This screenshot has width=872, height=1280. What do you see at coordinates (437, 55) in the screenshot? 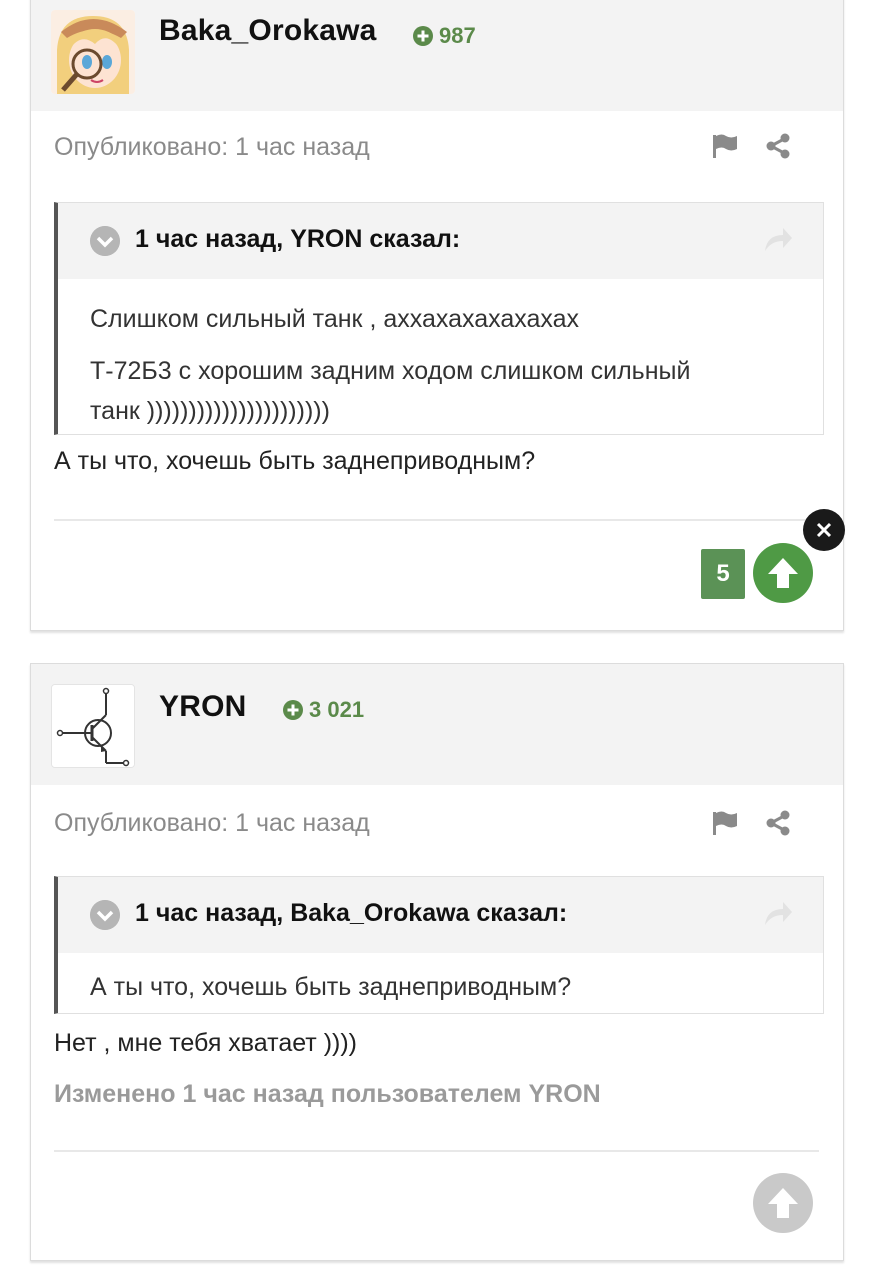
I see `post-header: Baka_Orokawa 987` at bounding box center [437, 55].